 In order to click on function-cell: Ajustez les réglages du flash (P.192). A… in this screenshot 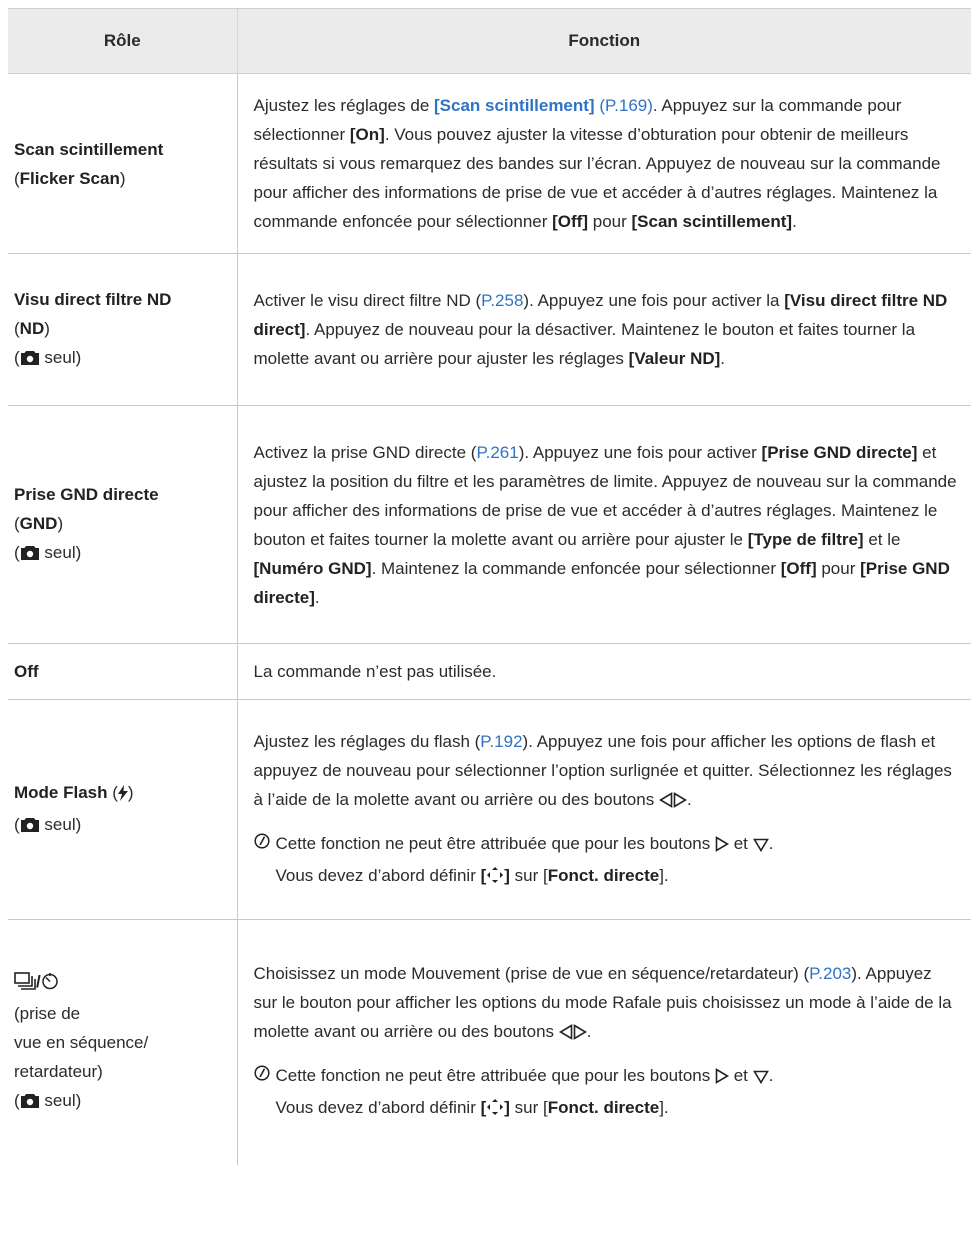, I will do `click(603, 809)`.